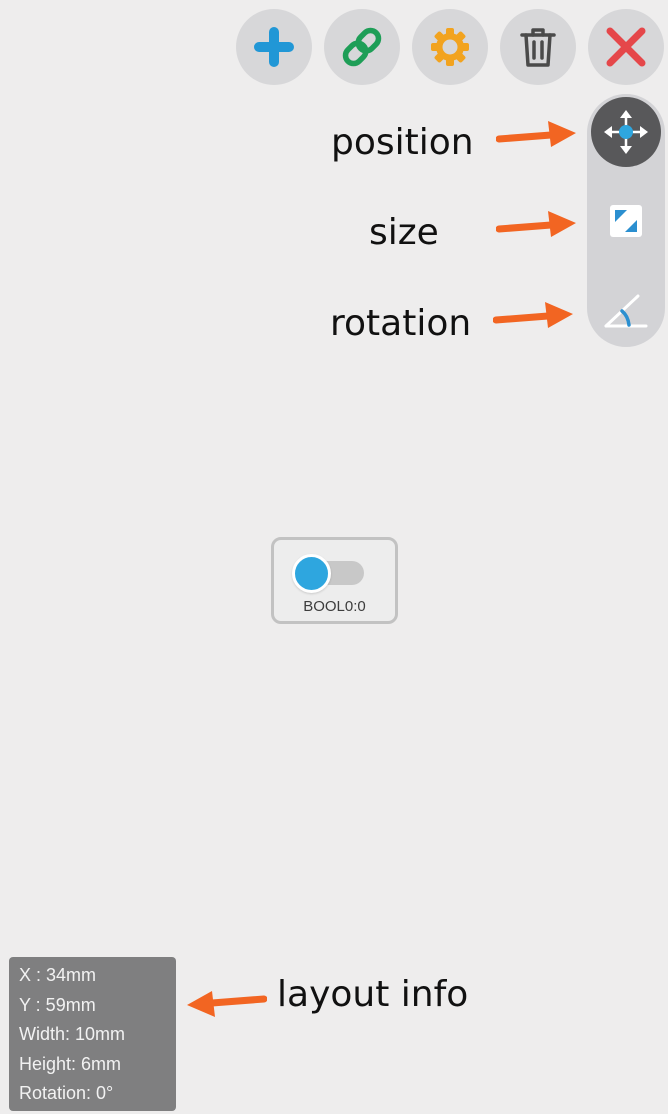 The height and width of the screenshot is (1114, 668). What do you see at coordinates (402, 142) in the screenshot?
I see `position-annotation: position` at bounding box center [402, 142].